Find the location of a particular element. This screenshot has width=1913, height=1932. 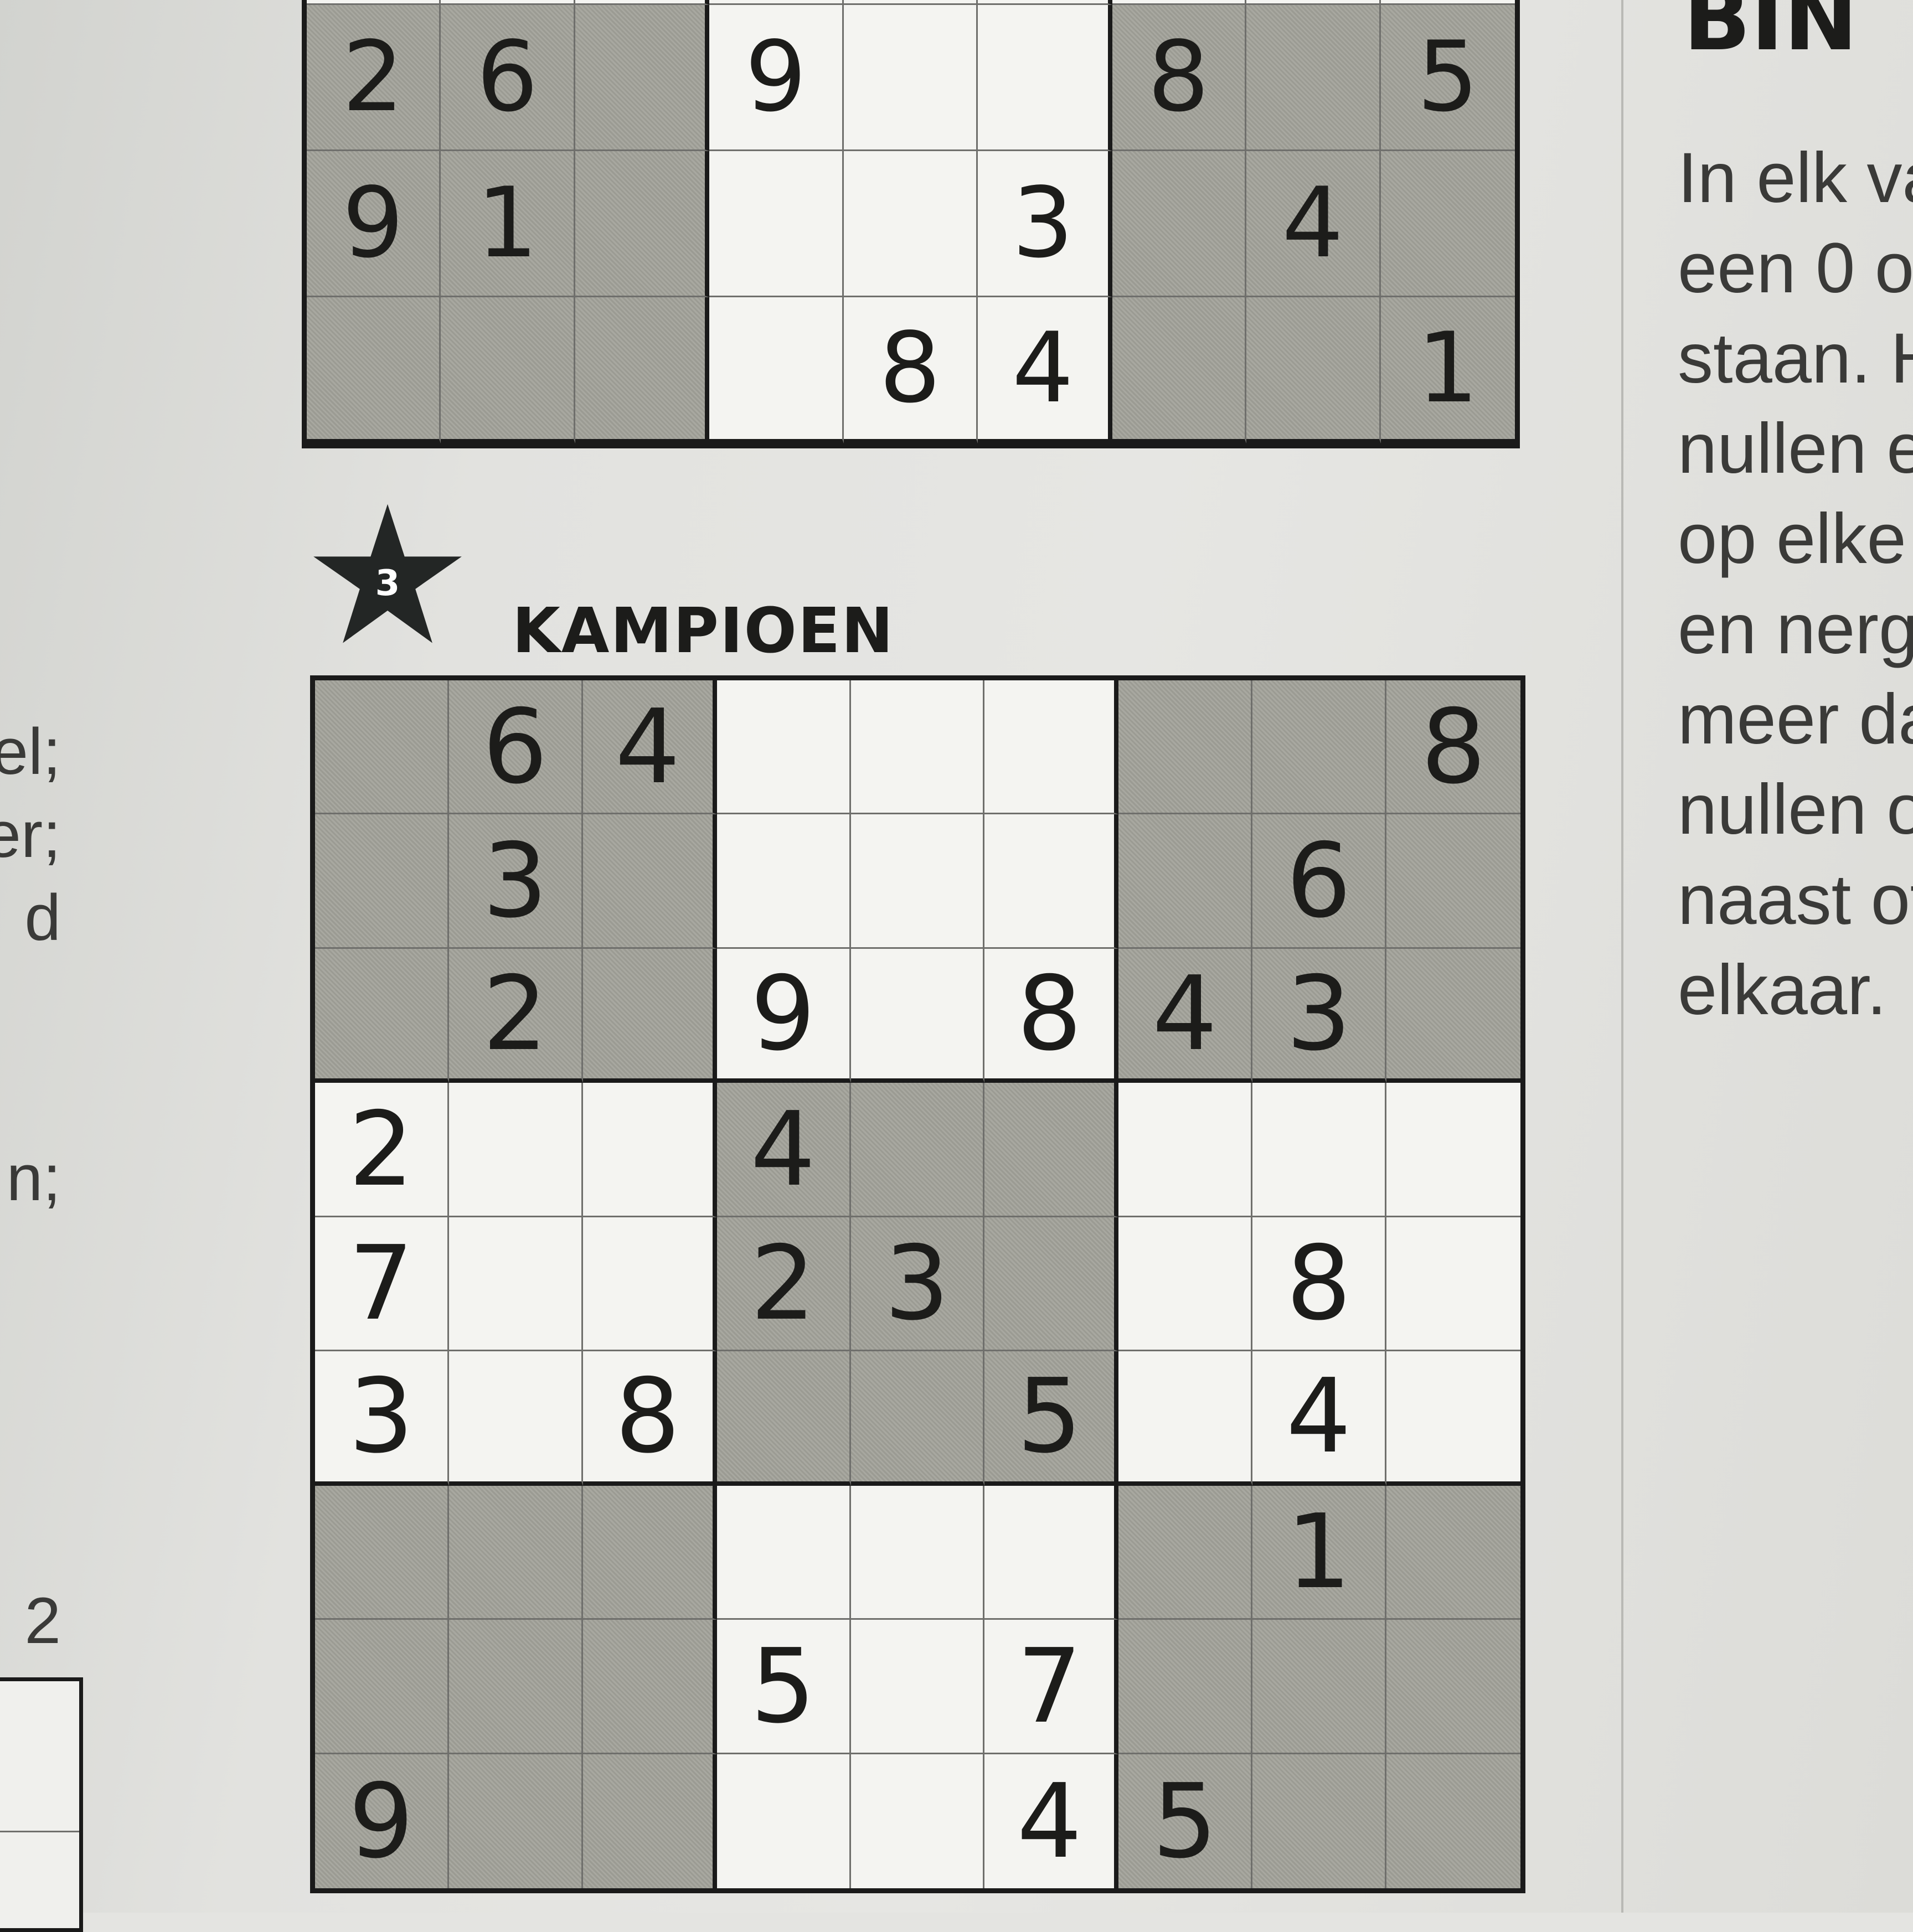

grid-line is located at coordinates (39, 1831).